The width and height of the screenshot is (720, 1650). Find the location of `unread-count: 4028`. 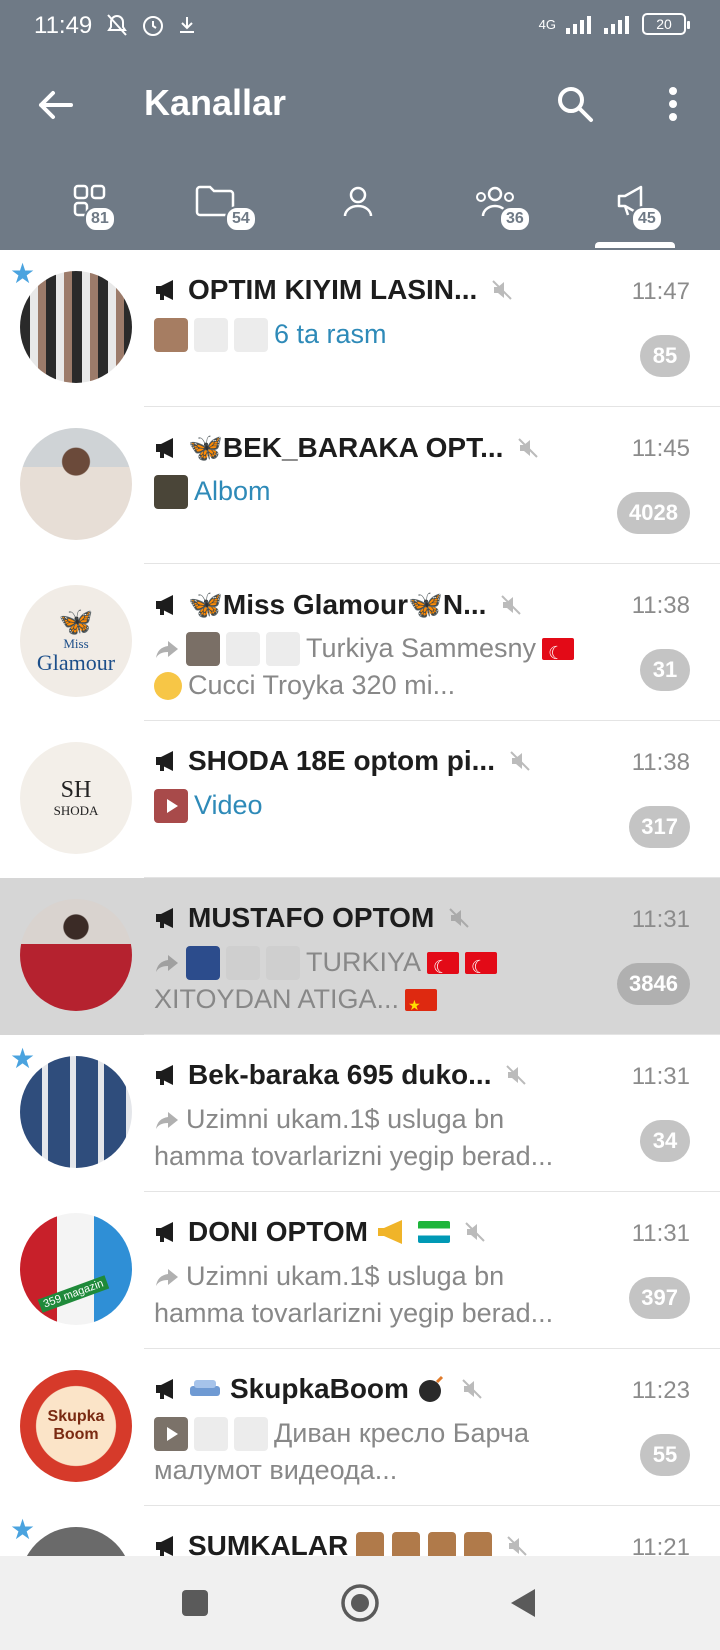

unread-count: 4028 is located at coordinates (653, 513).